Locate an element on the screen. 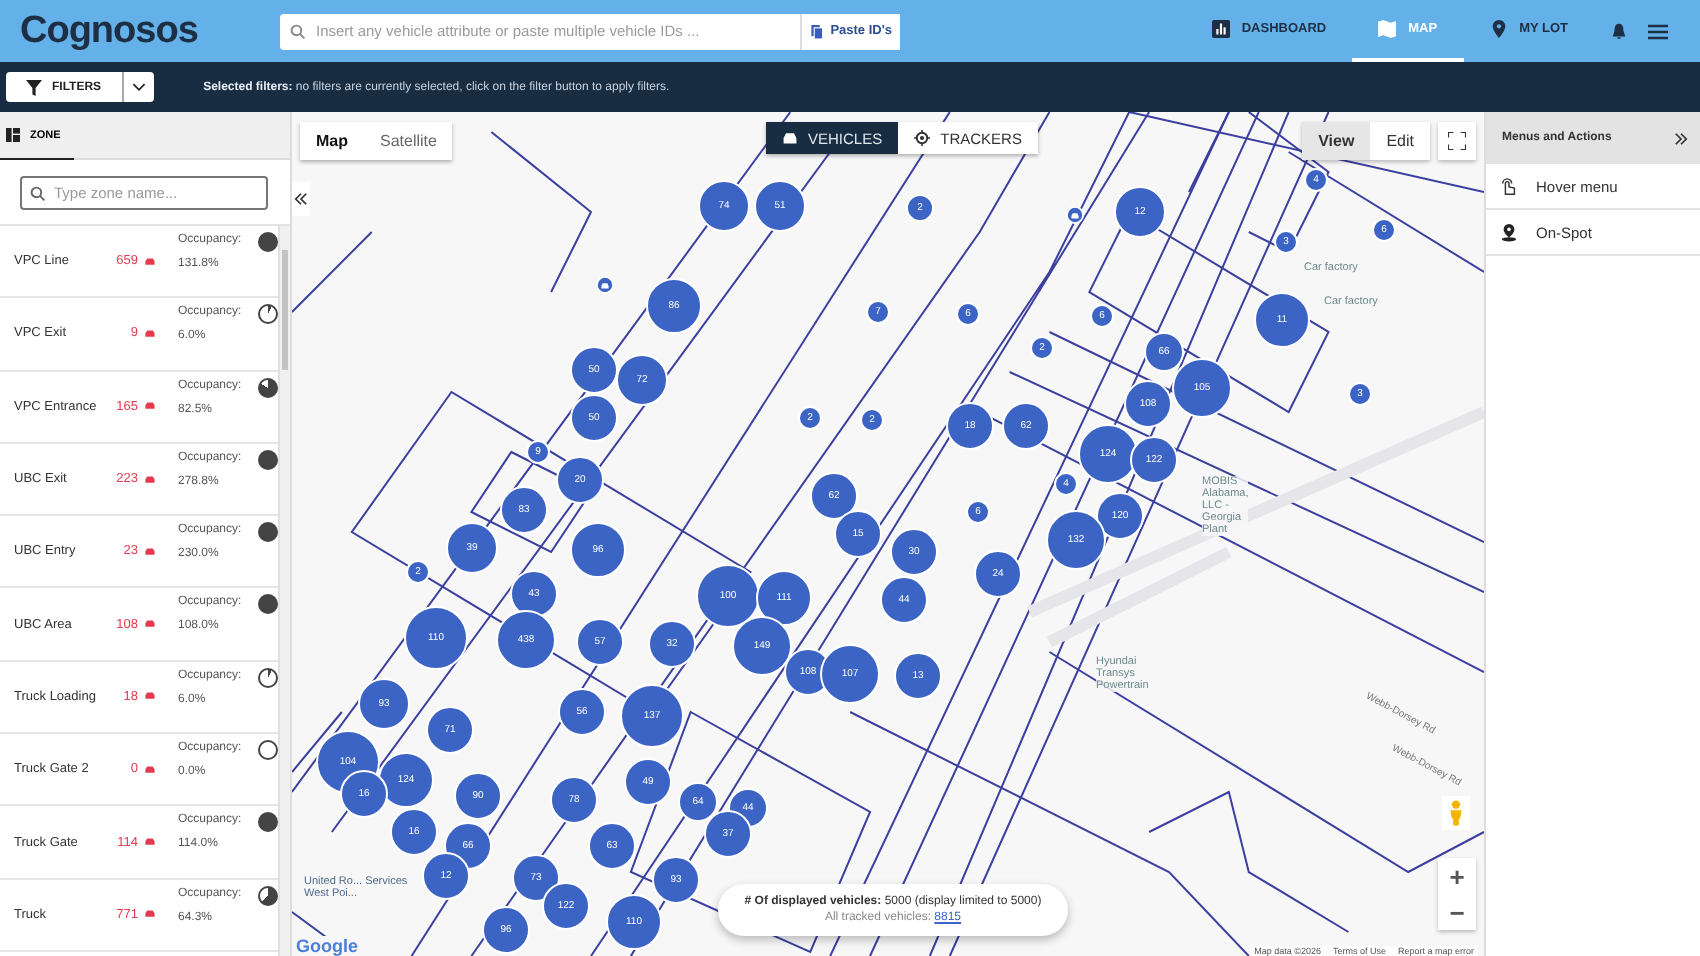 This screenshot has height=956, width=1700. fullscreen-icon is located at coordinates (1457, 141).